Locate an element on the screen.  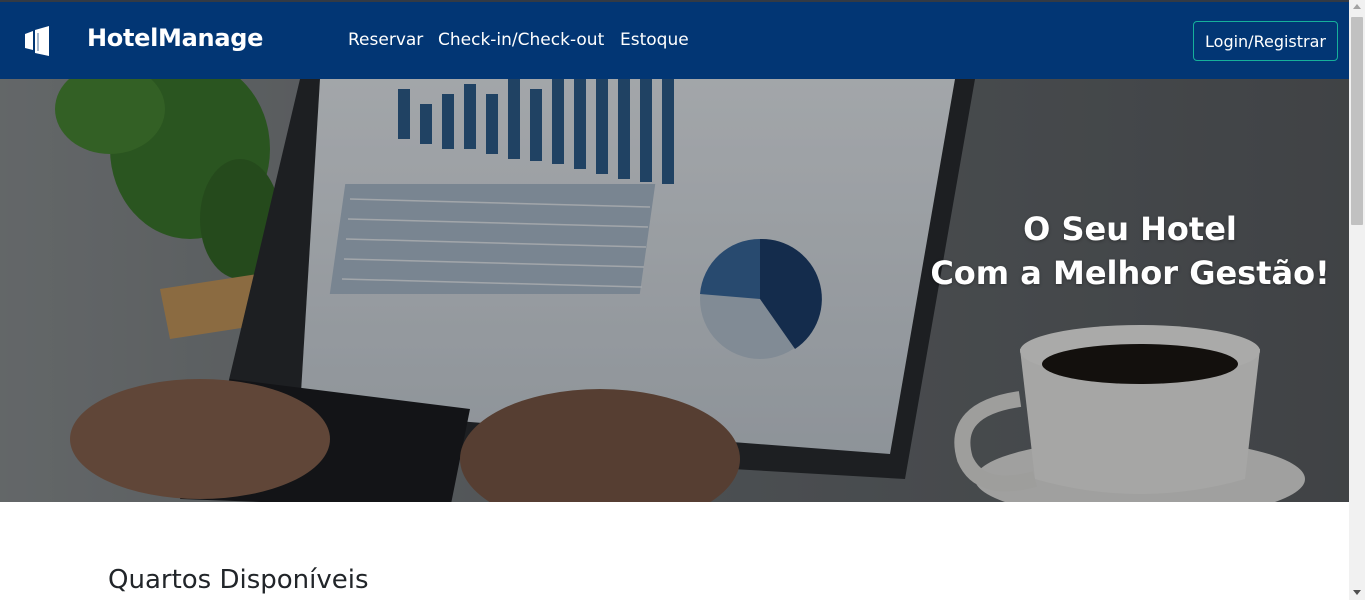
building-icon is located at coordinates (38, 42).